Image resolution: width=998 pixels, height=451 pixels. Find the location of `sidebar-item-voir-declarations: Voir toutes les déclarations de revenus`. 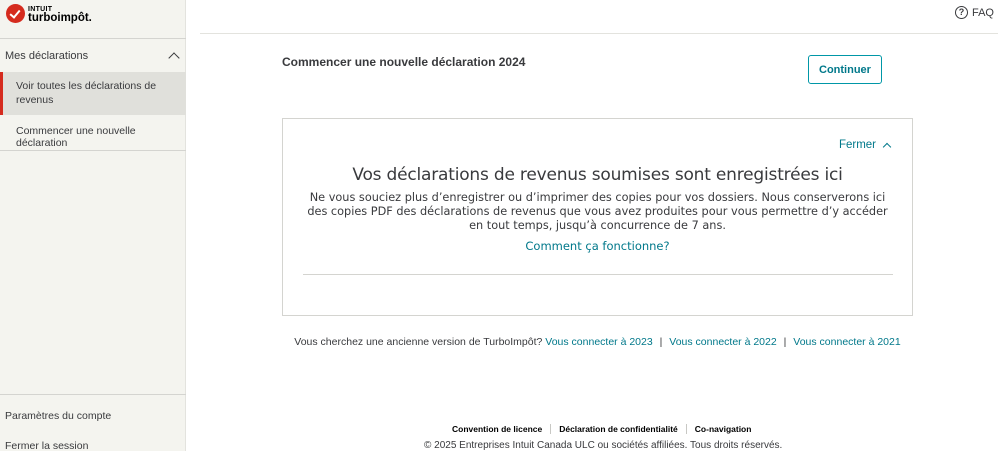

sidebar-item-voir-declarations: Voir toutes les déclarations de revenus is located at coordinates (93, 93).